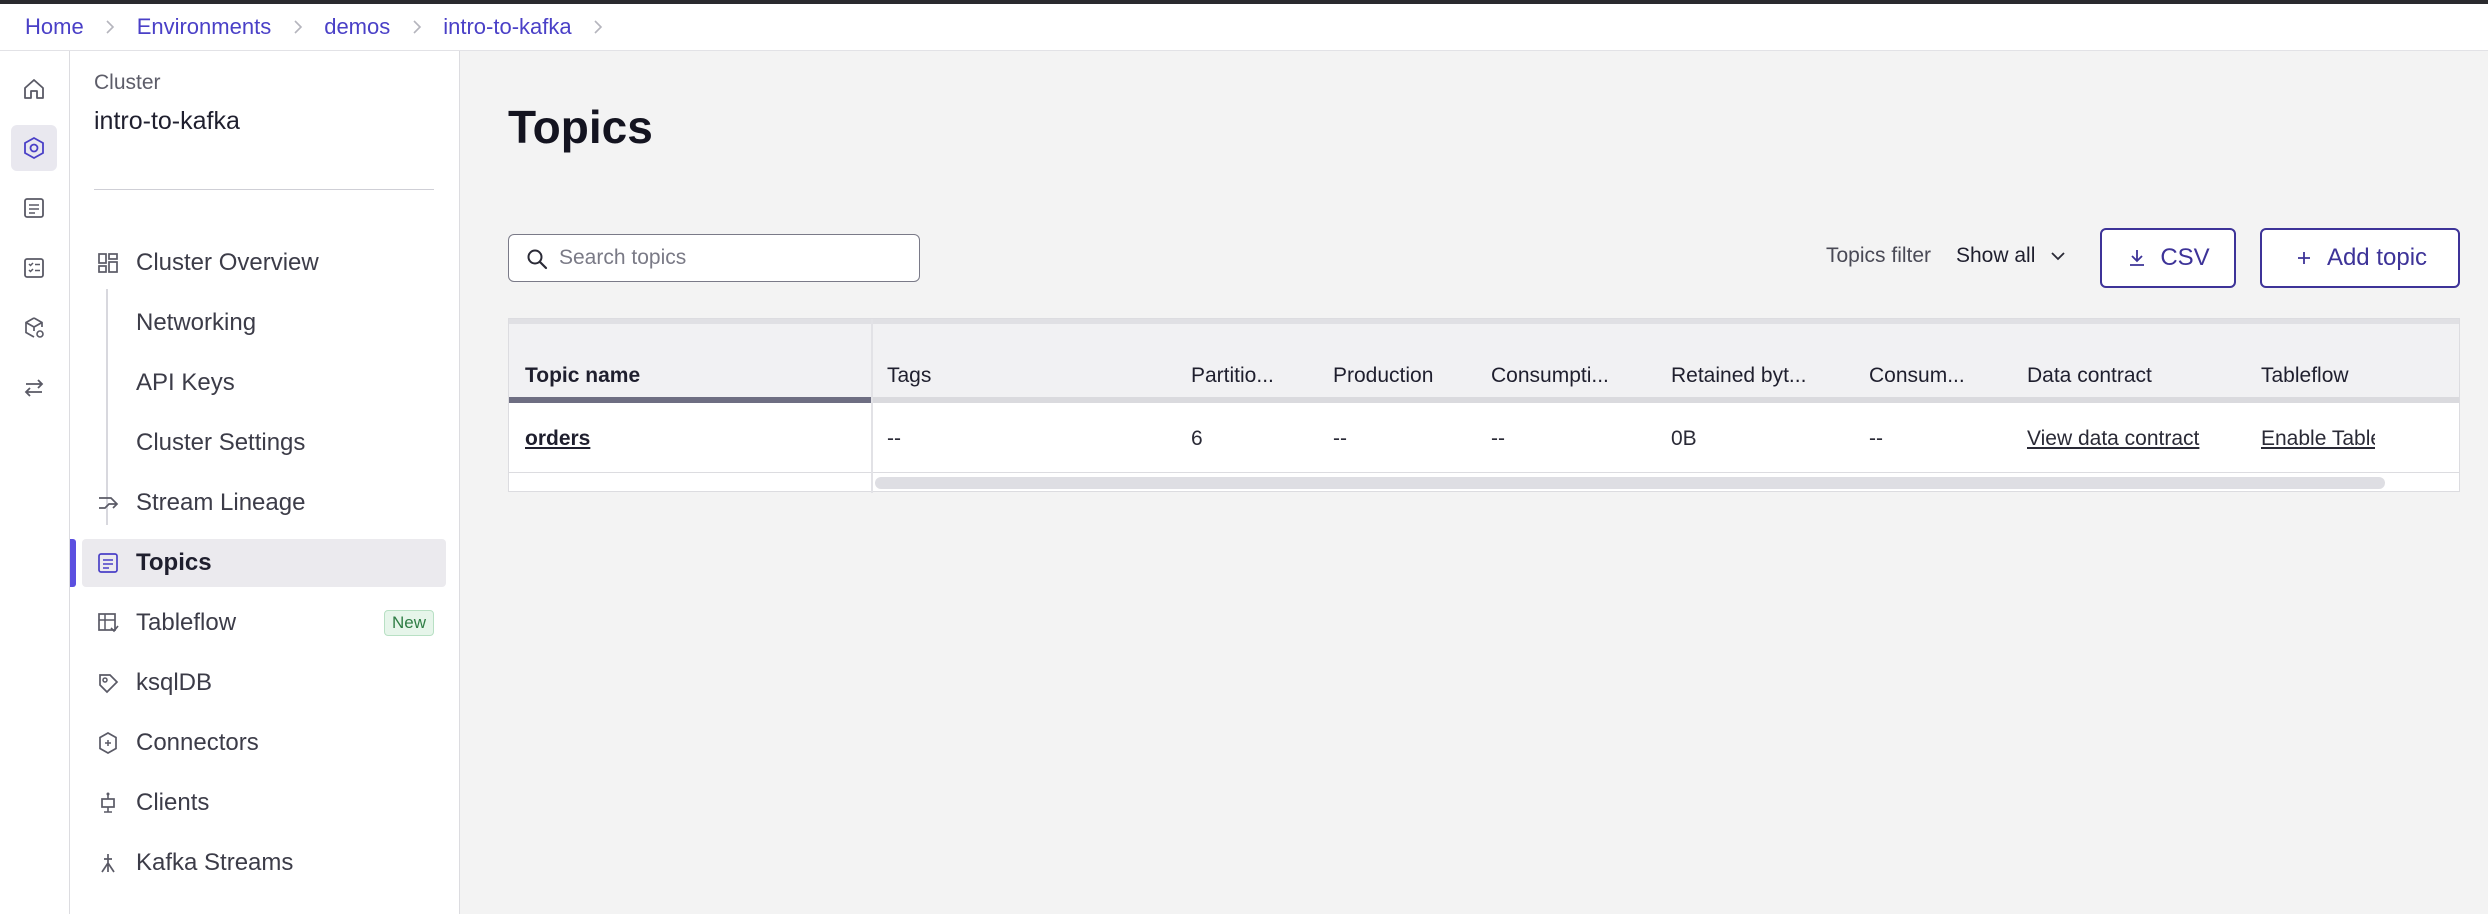  What do you see at coordinates (2113, 439) in the screenshot?
I see `view-data-contract-link: View data contract` at bounding box center [2113, 439].